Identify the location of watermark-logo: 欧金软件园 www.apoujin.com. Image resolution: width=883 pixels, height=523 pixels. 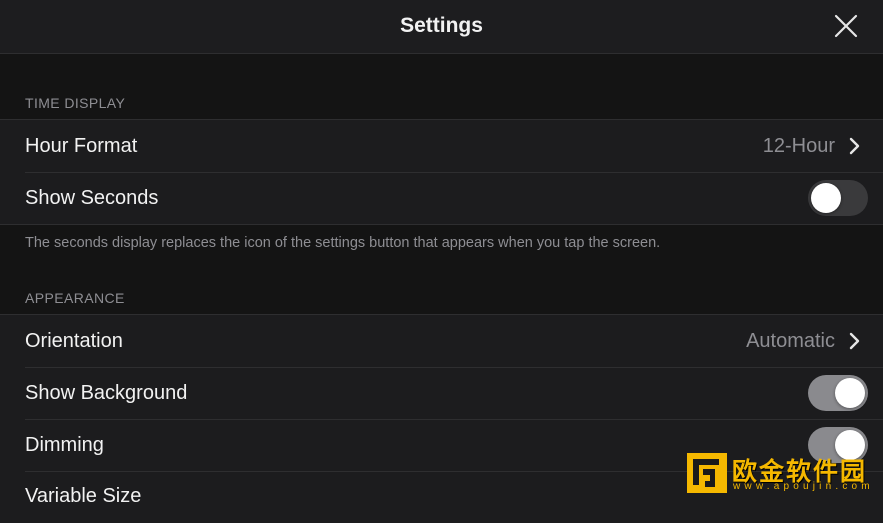
(783, 473).